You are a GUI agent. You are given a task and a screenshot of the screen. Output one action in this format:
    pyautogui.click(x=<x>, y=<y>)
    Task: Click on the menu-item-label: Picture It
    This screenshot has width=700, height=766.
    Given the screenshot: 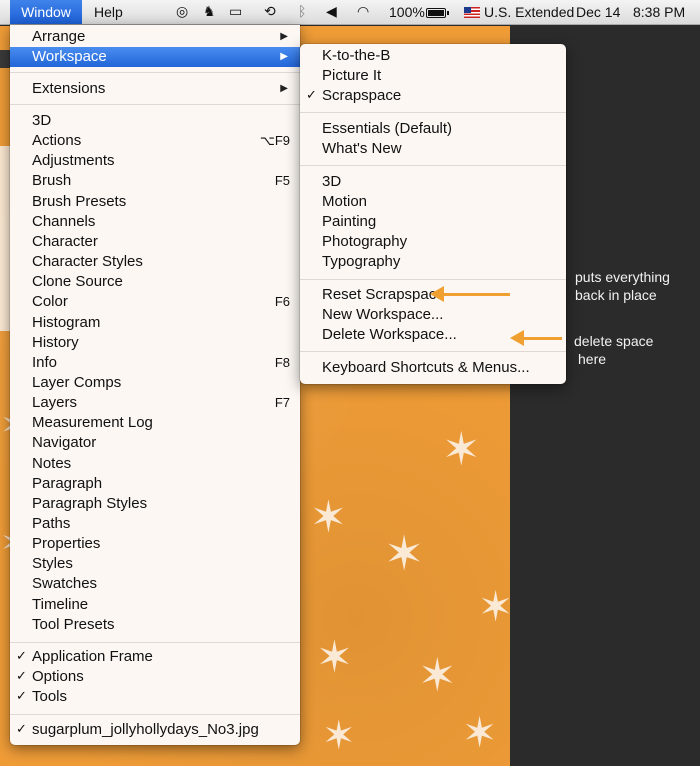 What is the action you would take?
    pyautogui.click(x=352, y=75)
    